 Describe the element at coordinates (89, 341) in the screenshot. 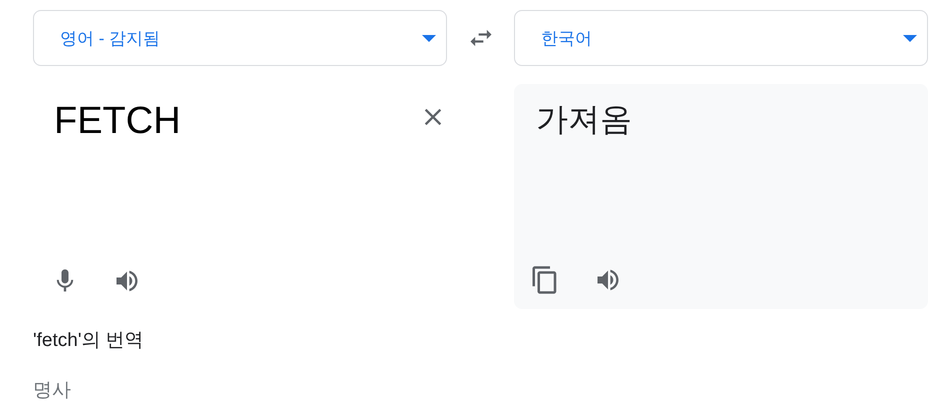

I see `translation-heading: 'fetch'의 번역` at that location.